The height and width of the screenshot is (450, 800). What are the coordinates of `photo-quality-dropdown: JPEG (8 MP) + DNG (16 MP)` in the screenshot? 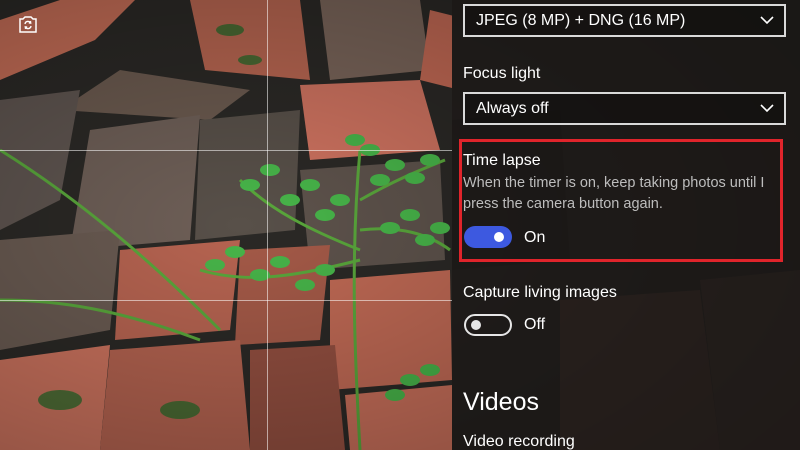 It's located at (624, 20).